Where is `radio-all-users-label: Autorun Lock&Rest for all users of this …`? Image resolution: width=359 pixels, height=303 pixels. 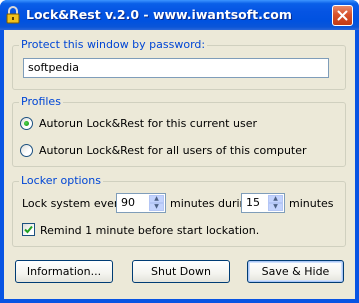 radio-all-users-label: Autorun Lock&Rest for all users of this … is located at coordinates (173, 150).